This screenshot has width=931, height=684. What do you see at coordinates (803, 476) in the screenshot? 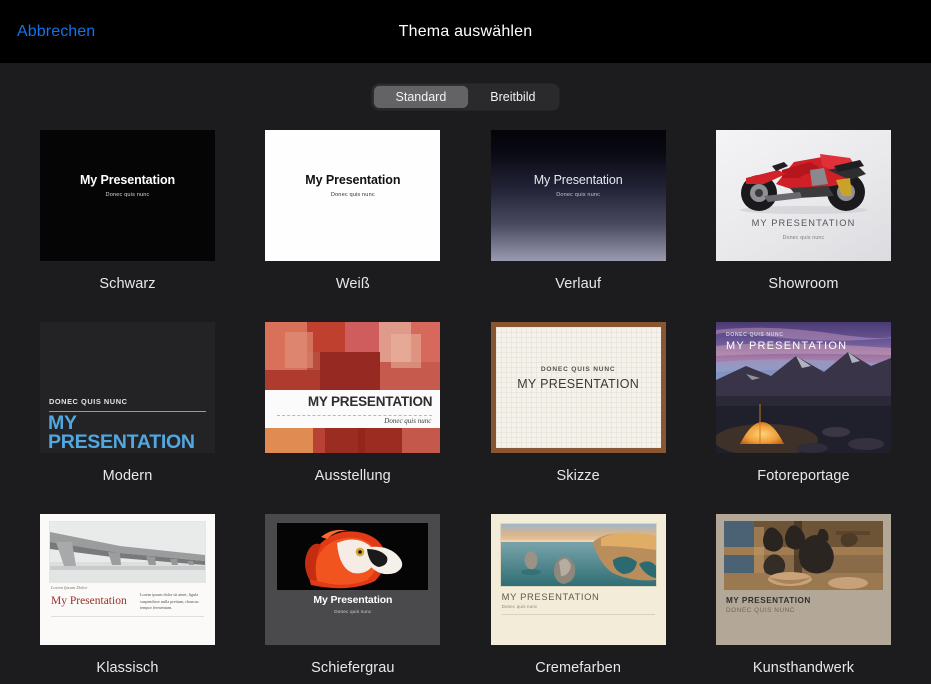
I see `theme-name-label: Fotoreportage` at bounding box center [803, 476].